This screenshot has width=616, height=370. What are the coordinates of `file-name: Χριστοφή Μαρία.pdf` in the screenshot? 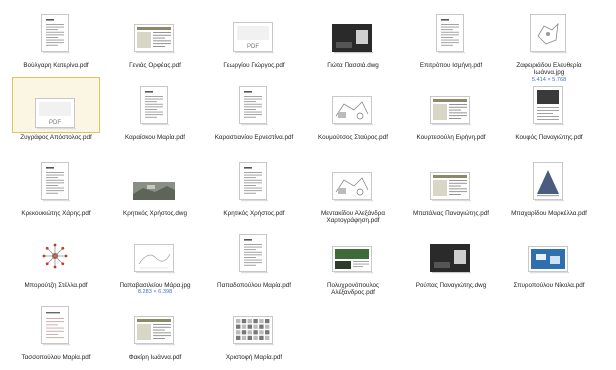 It's located at (254, 357).